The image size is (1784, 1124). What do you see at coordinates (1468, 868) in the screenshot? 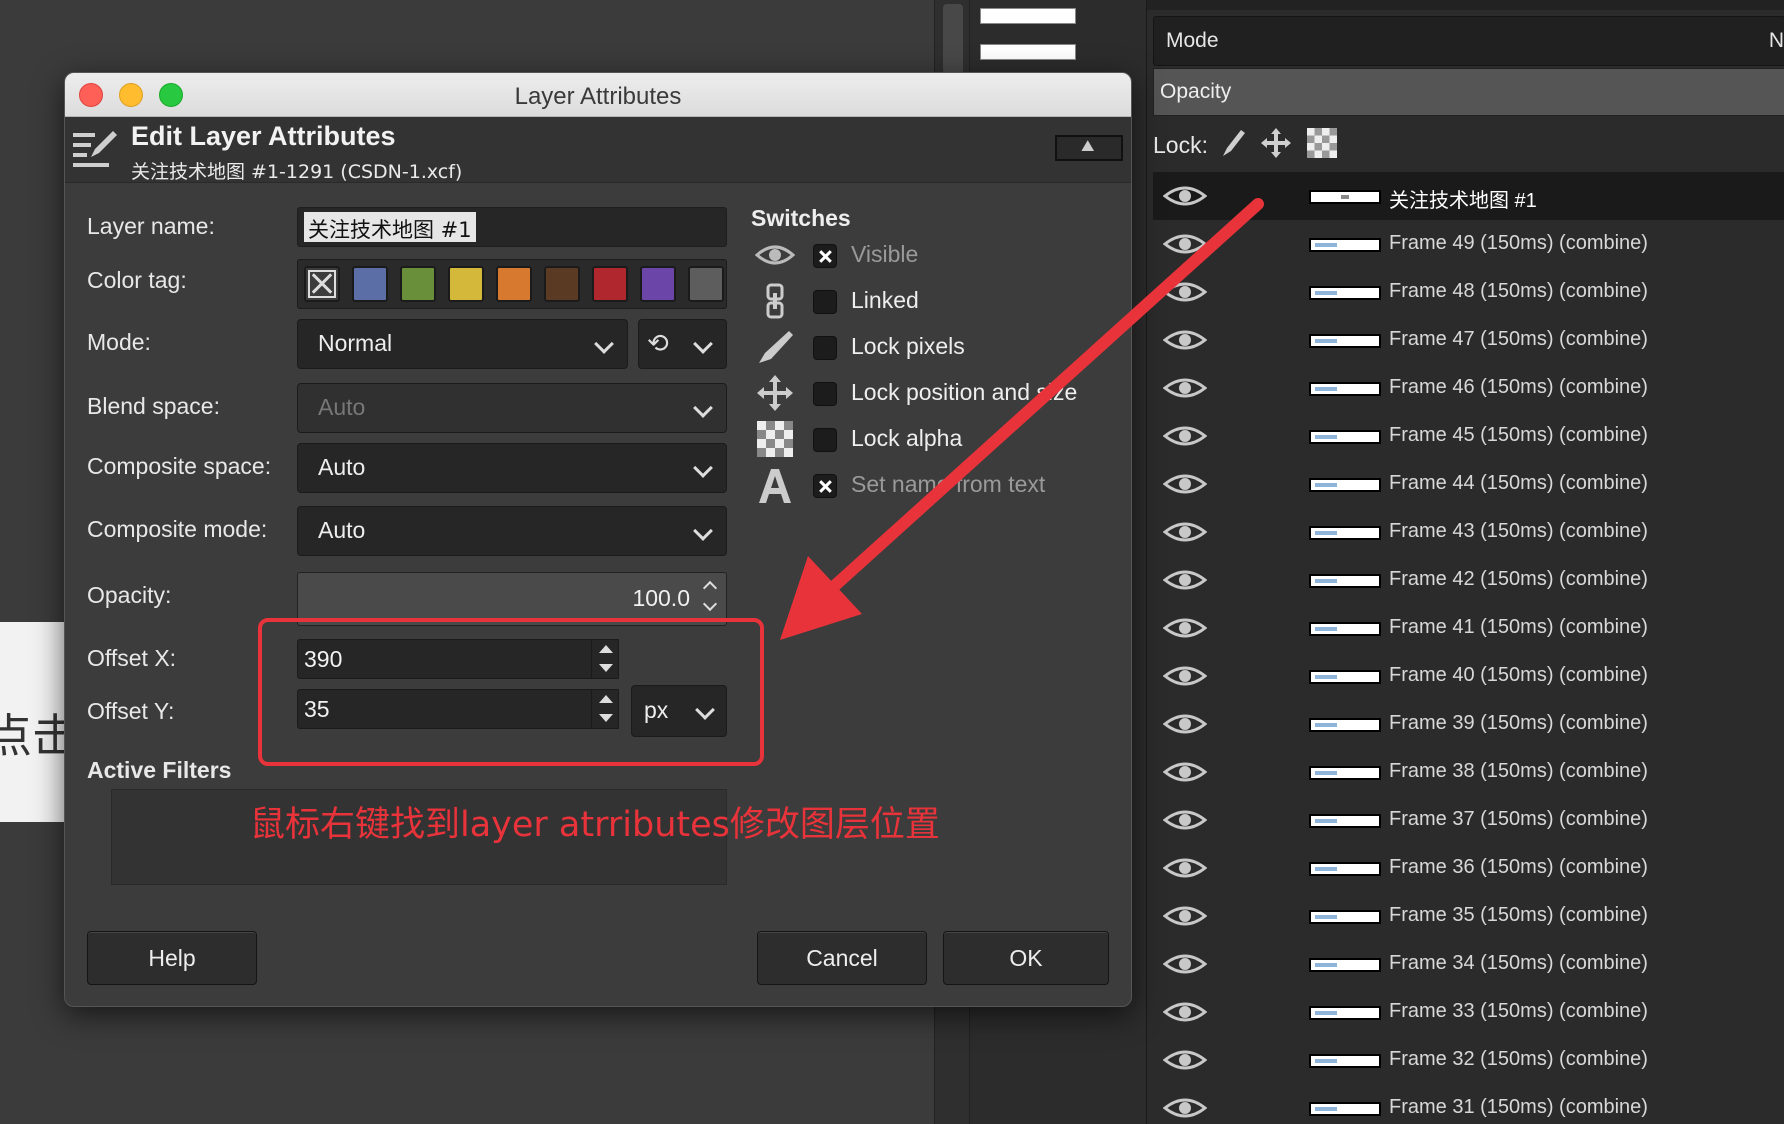
I see `layer-row: Frame 36 (150ms) (combine)` at bounding box center [1468, 868].